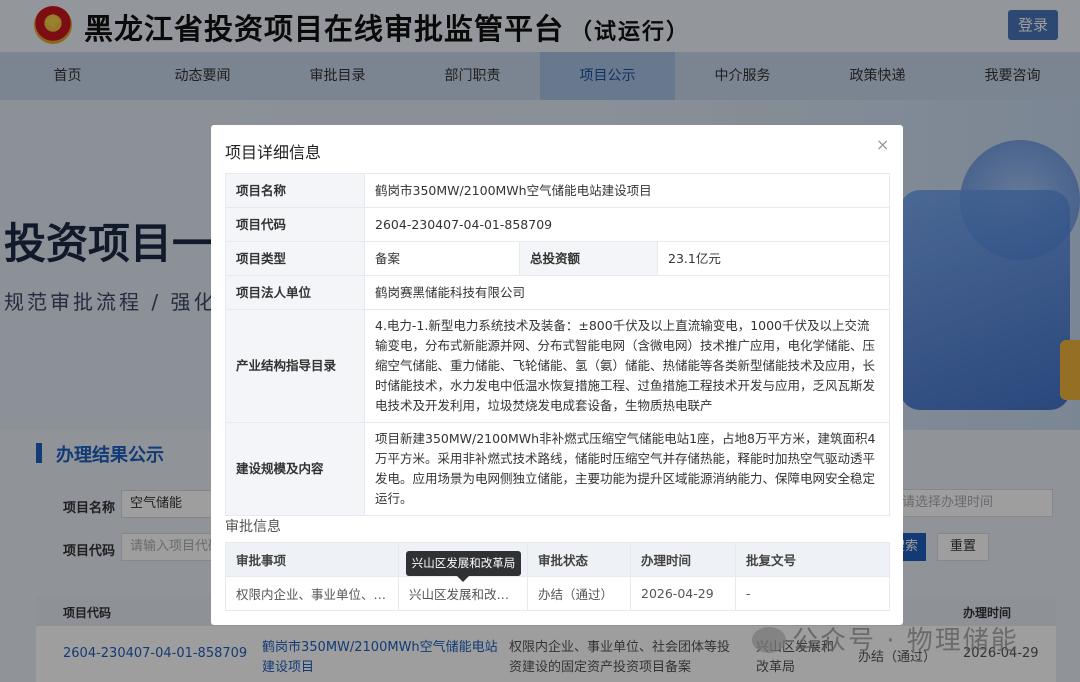  I want to click on approval-doc-no-cell: -, so click(812, 593).